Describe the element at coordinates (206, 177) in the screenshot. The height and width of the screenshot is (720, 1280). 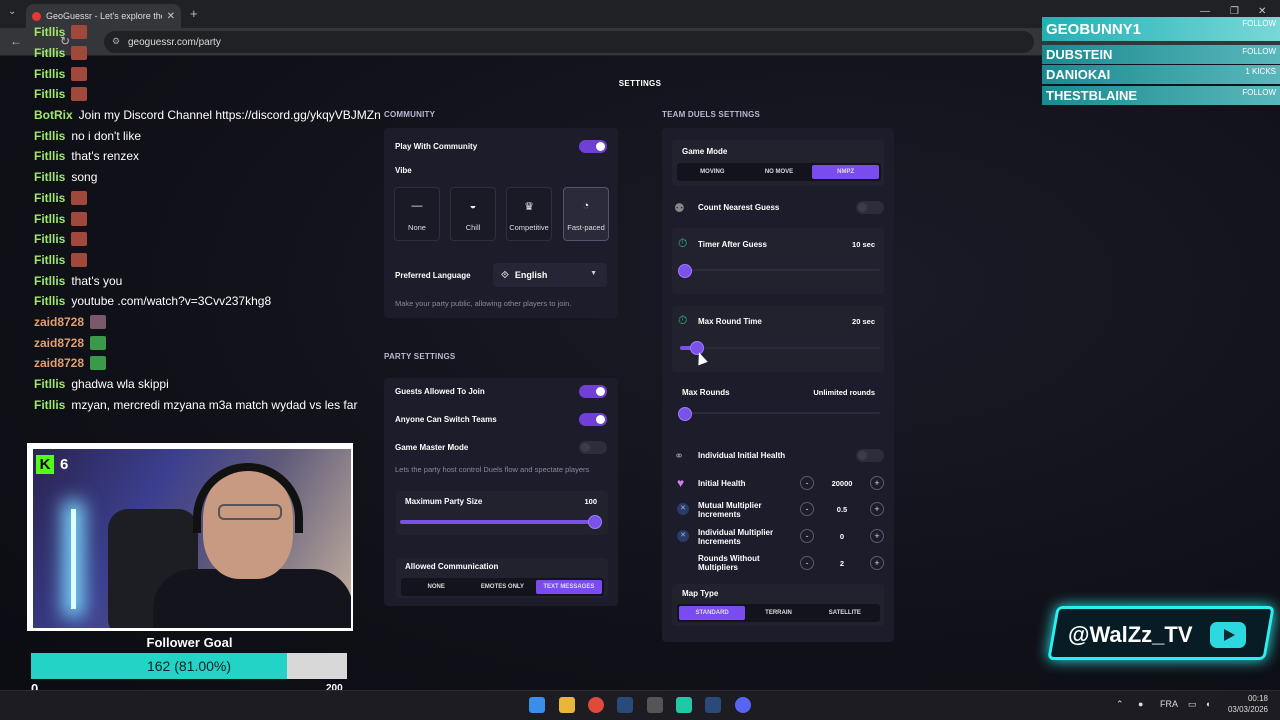
I see `chat-message: Fitllis song` at that location.